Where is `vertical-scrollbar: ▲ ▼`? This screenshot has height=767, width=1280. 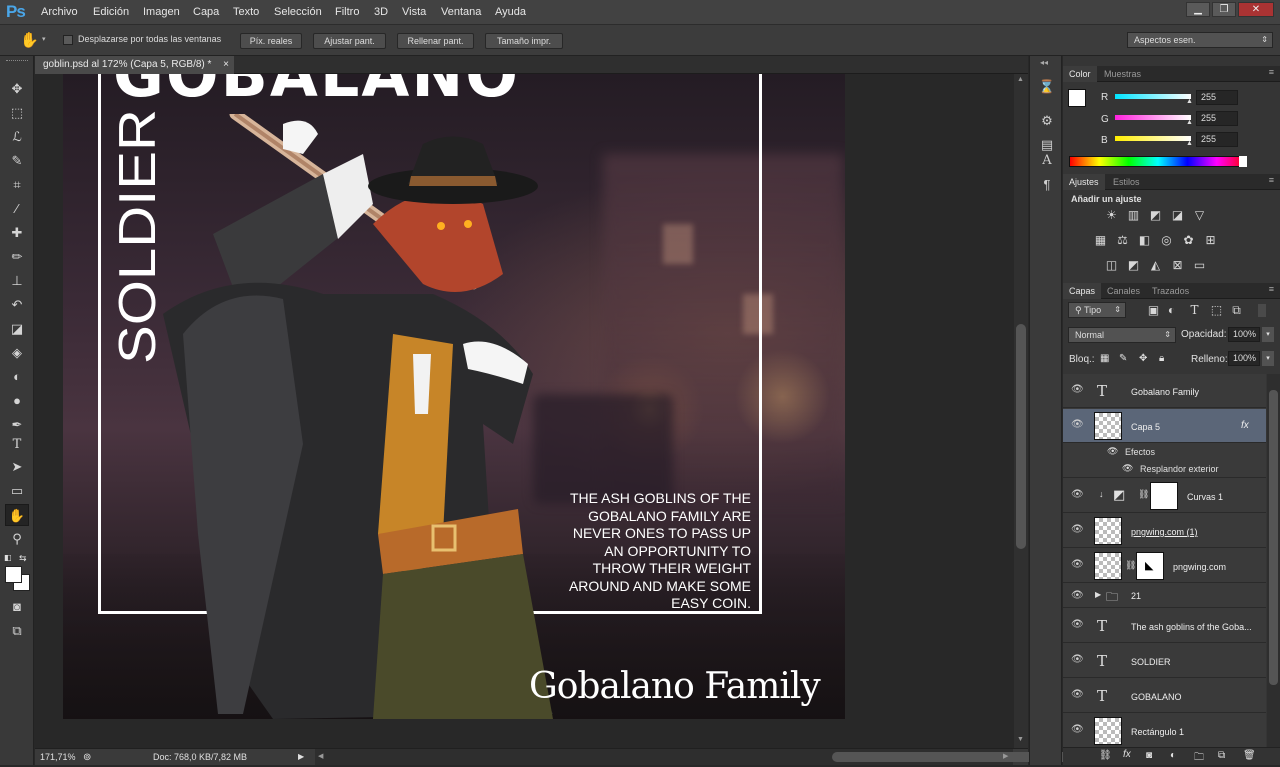
vertical-scrollbar: ▲ ▼ is located at coordinates (1021, 411).